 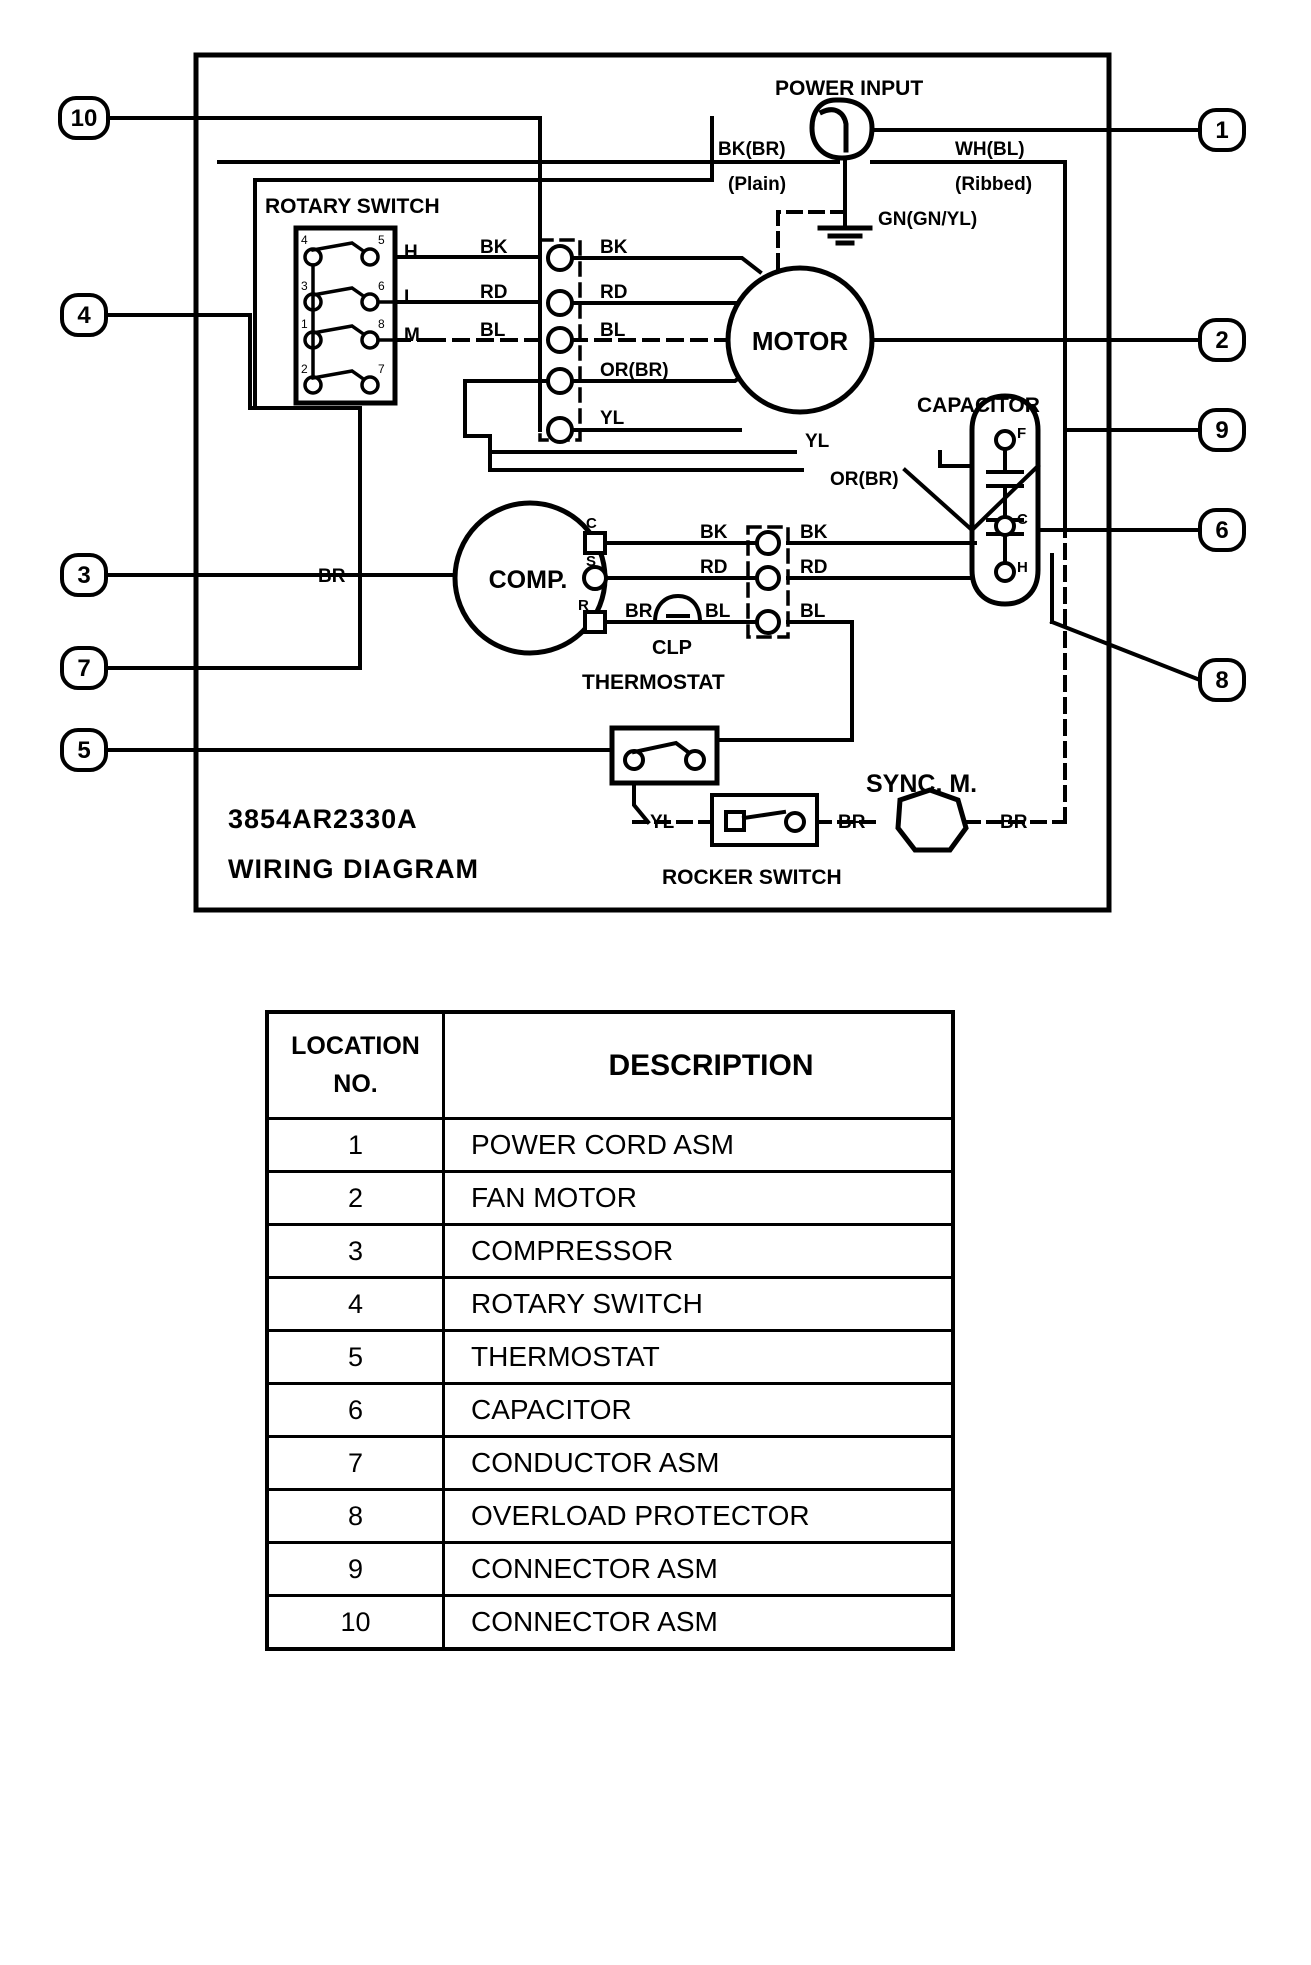 What do you see at coordinates (1221, 340) in the screenshot?
I see `callout-label-2: 2` at bounding box center [1221, 340].